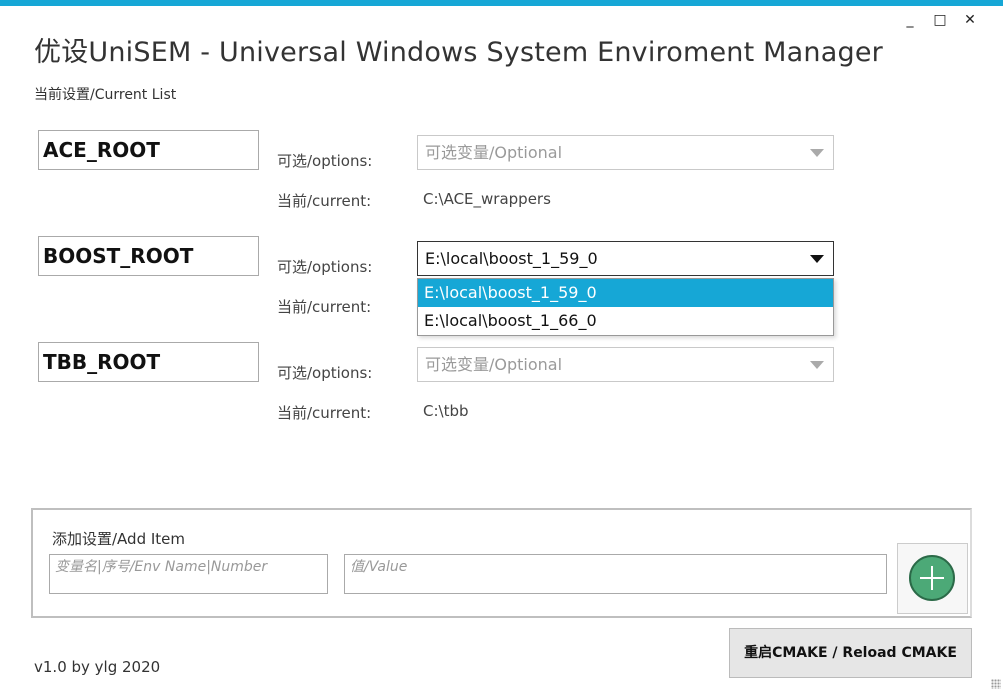  What do you see at coordinates (615, 574) in the screenshot?
I see `env-value-input: 值/Value` at bounding box center [615, 574].